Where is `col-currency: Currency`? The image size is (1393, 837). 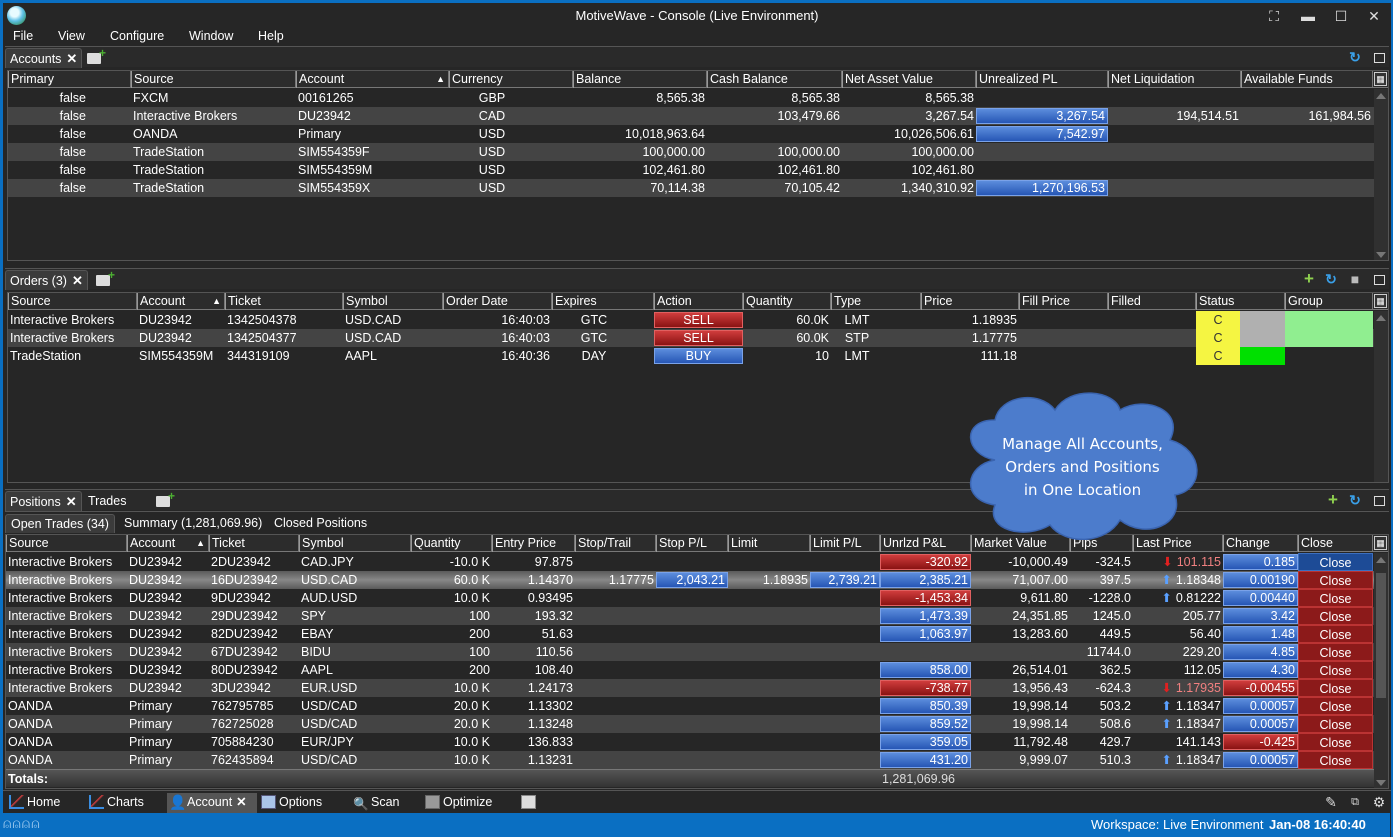 col-currency: Currency is located at coordinates (511, 79).